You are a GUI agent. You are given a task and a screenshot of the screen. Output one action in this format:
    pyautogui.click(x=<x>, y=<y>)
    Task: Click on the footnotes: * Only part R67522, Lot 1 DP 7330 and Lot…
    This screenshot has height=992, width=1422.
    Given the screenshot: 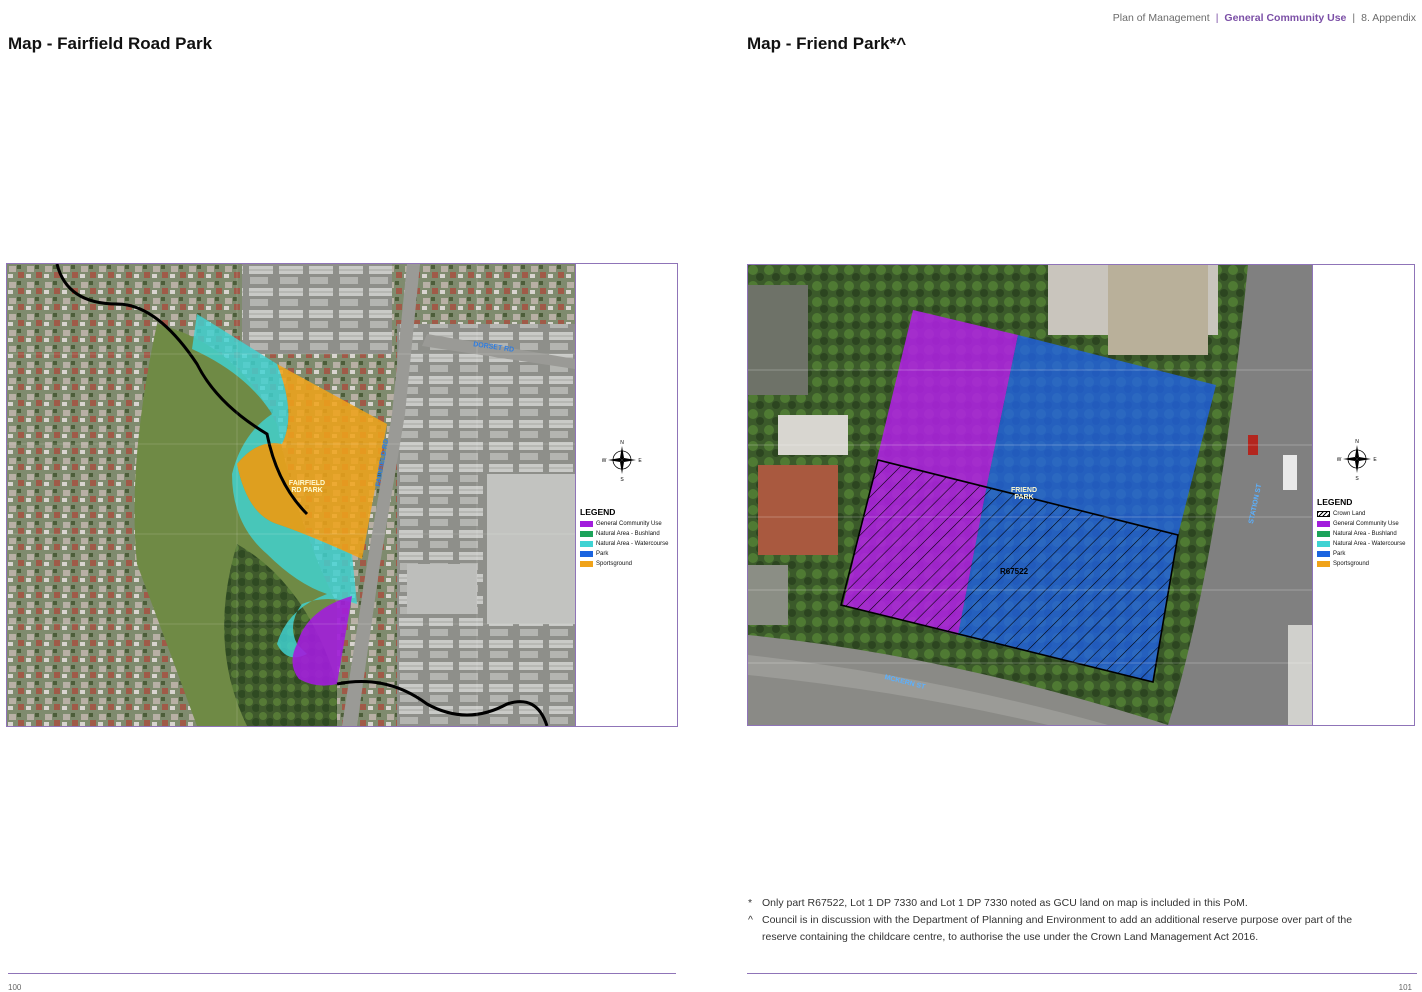 What is the action you would take?
    pyautogui.click(x=1068, y=920)
    